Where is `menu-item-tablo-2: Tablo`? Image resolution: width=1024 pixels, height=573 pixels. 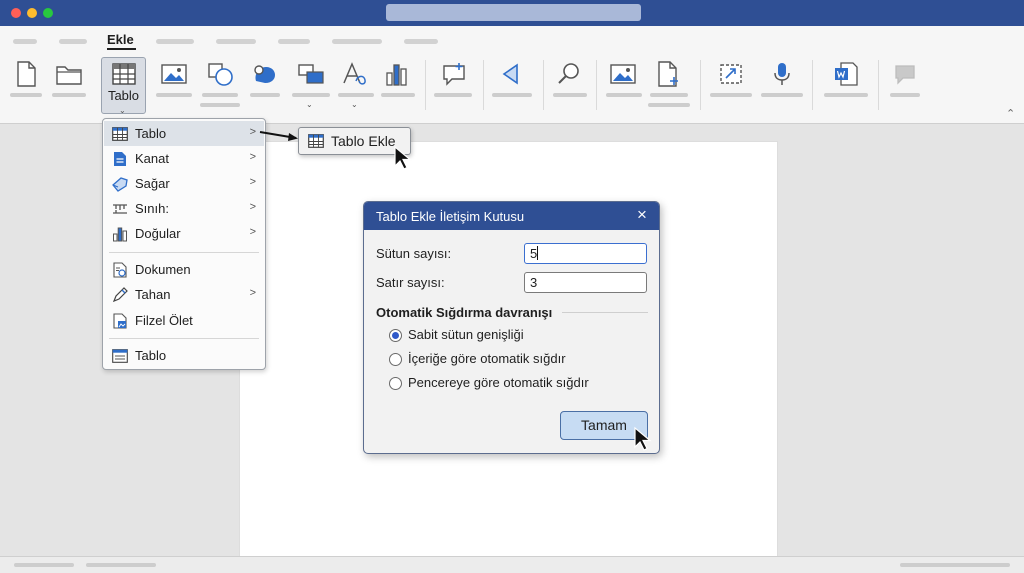 menu-item-tablo-2: Tablo is located at coordinates (184, 355).